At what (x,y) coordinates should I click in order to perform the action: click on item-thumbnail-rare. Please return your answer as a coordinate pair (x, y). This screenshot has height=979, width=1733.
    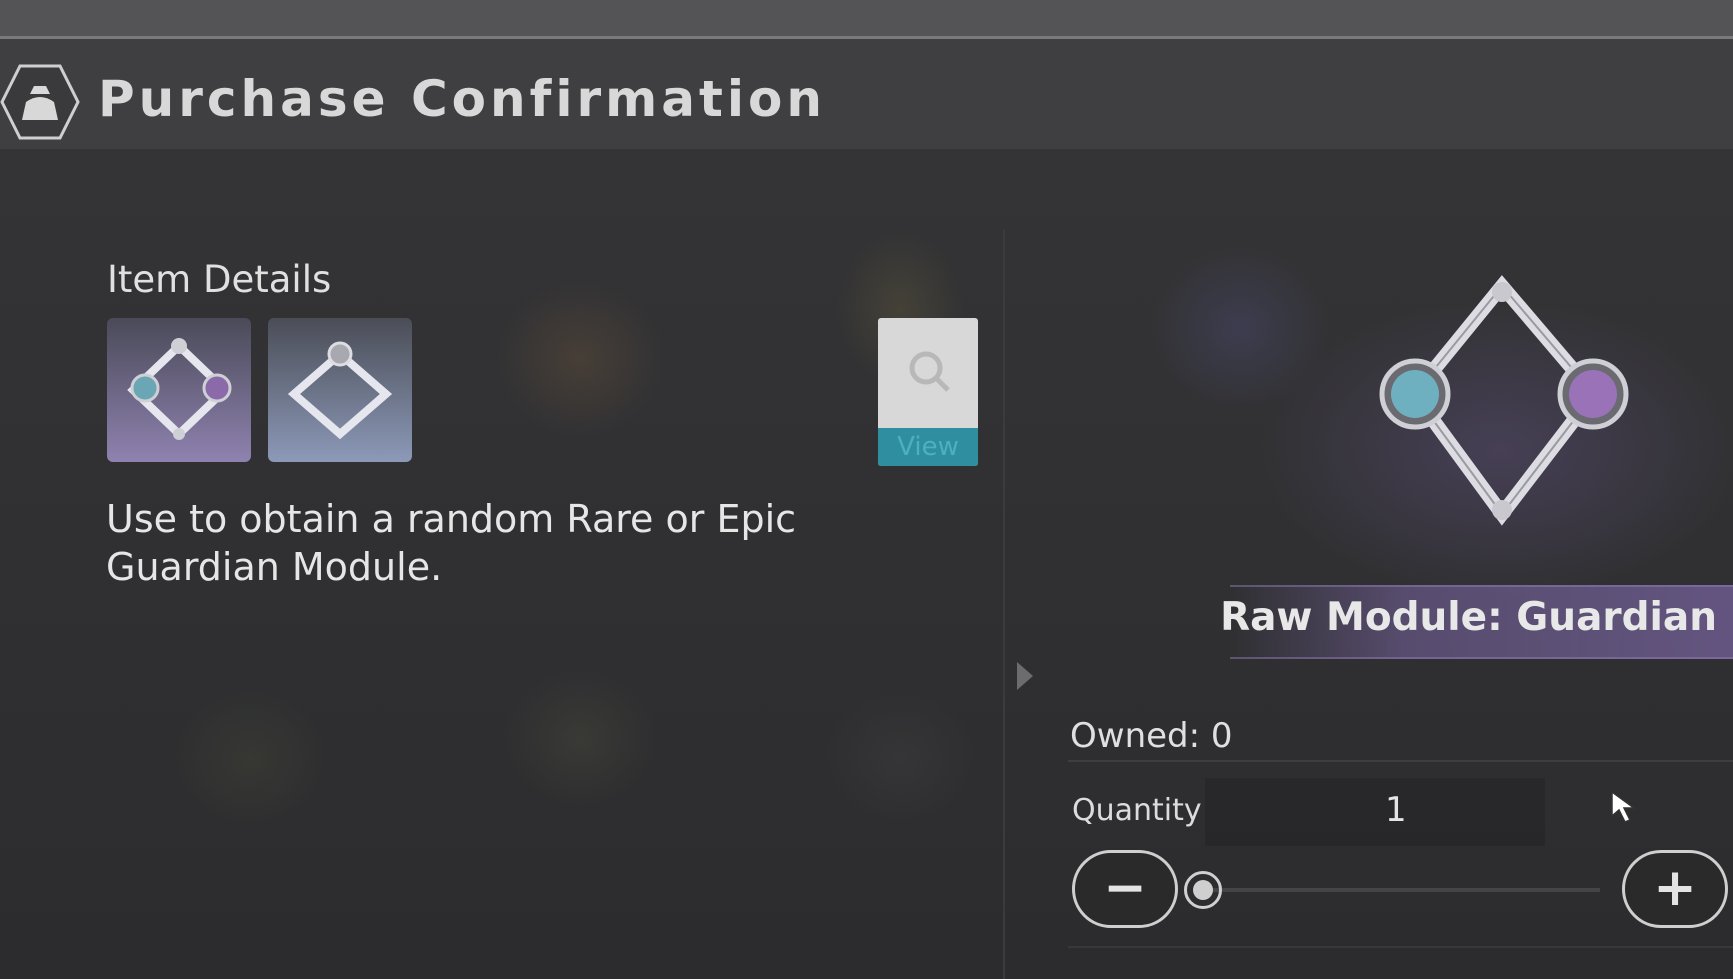
    Looking at the image, I should click on (340, 390).